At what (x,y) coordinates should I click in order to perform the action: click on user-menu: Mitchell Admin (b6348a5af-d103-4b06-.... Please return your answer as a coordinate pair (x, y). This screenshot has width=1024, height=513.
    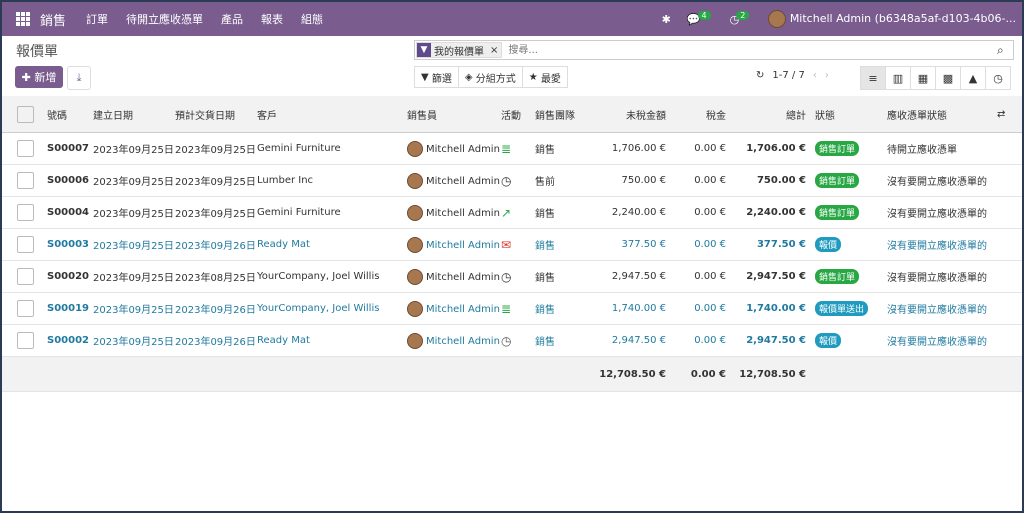
    Looking at the image, I should click on (892, 19).